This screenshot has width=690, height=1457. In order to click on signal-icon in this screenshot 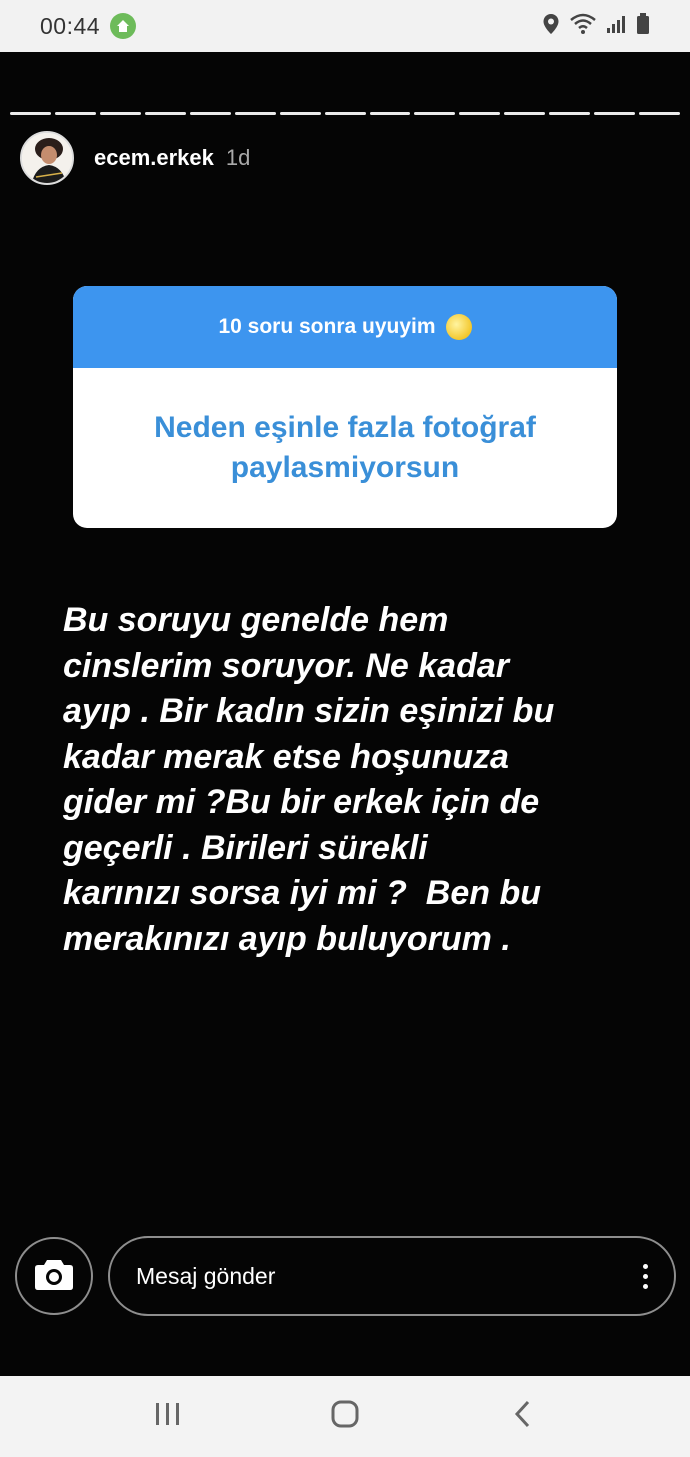, I will do `click(616, 26)`.